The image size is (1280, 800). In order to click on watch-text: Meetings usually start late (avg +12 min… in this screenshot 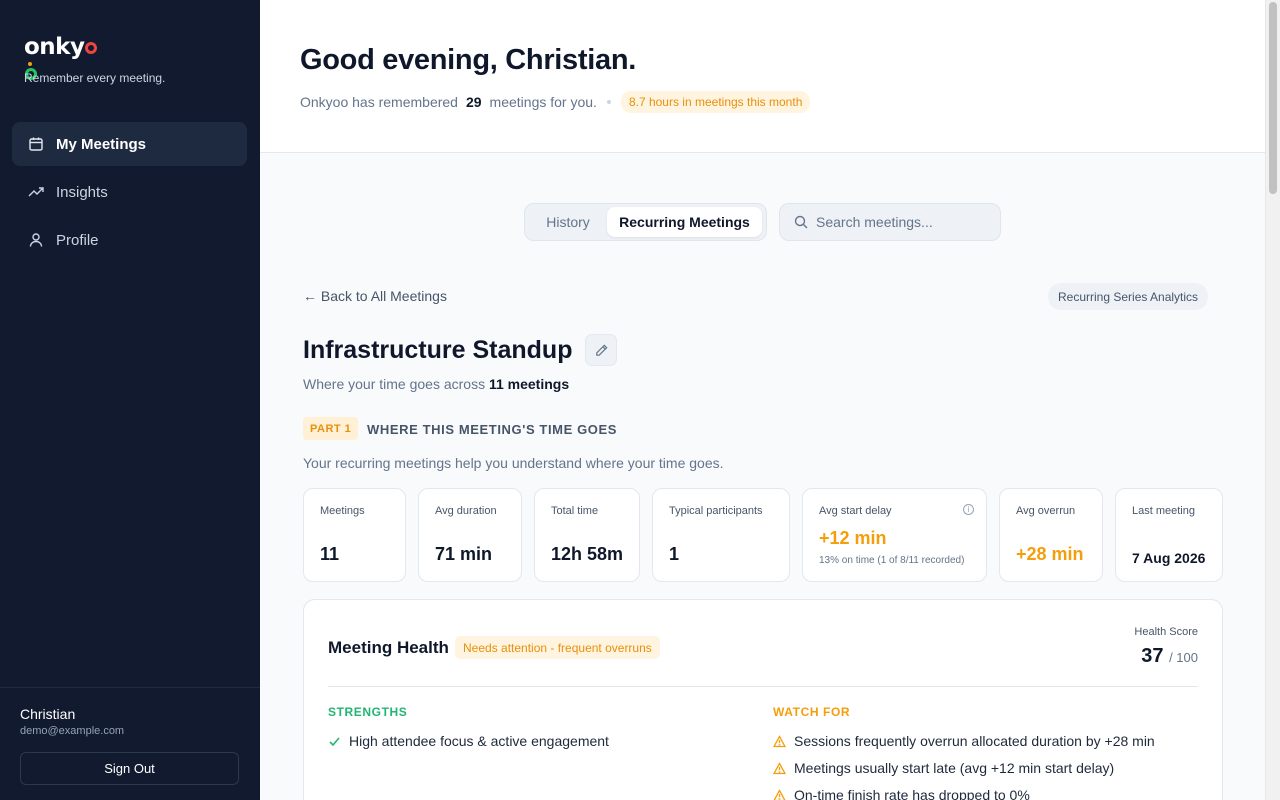, I will do `click(954, 768)`.